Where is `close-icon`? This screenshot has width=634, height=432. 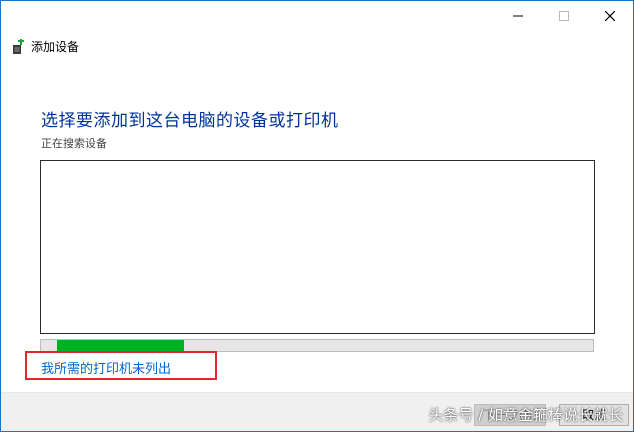 close-icon is located at coordinates (610, 16).